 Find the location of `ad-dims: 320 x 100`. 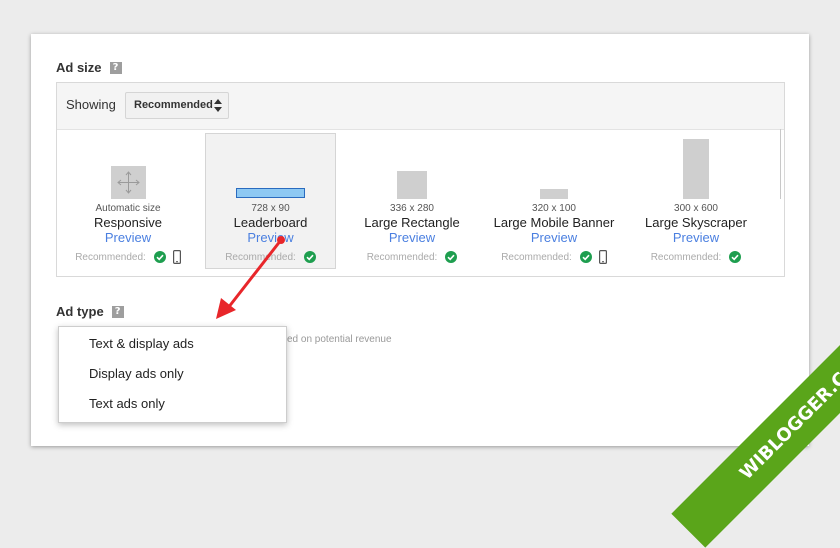

ad-dims: 320 x 100 is located at coordinates (554, 208).